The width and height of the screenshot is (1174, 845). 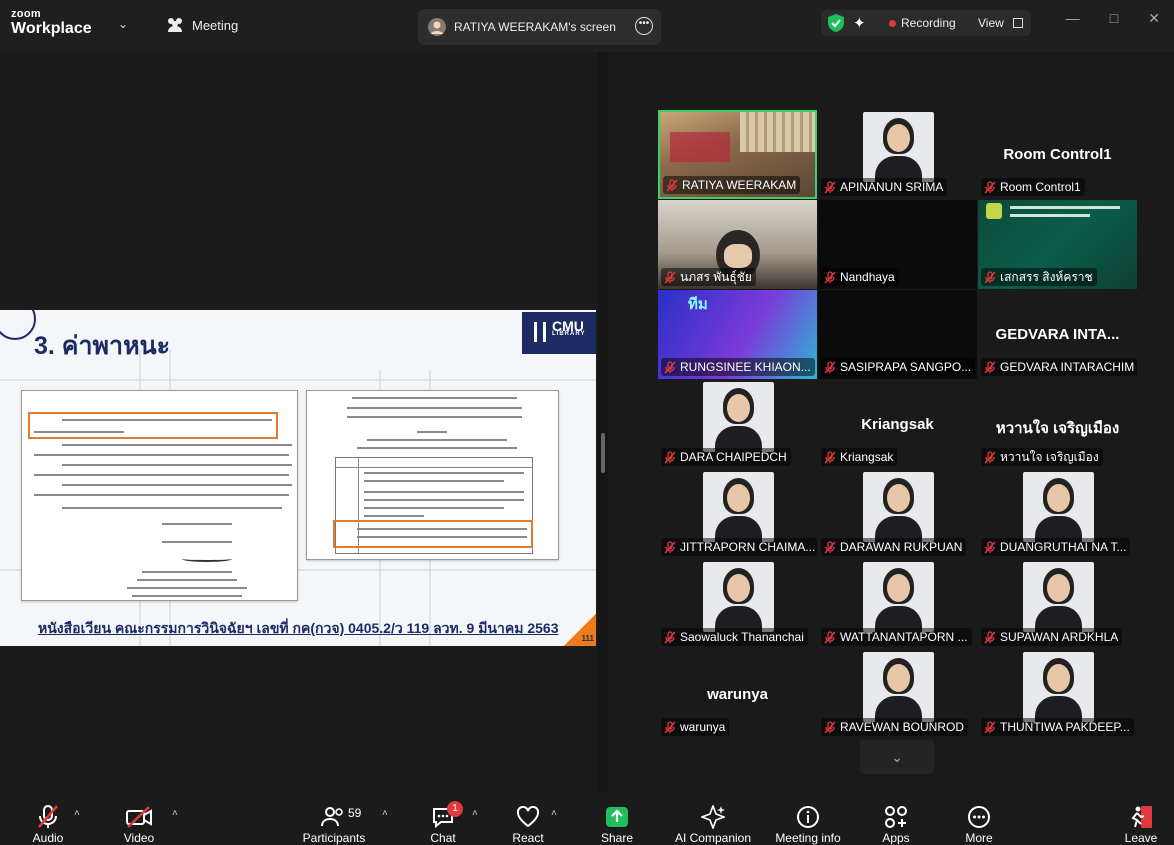 I want to click on video-off-icon, so click(x=139, y=817).